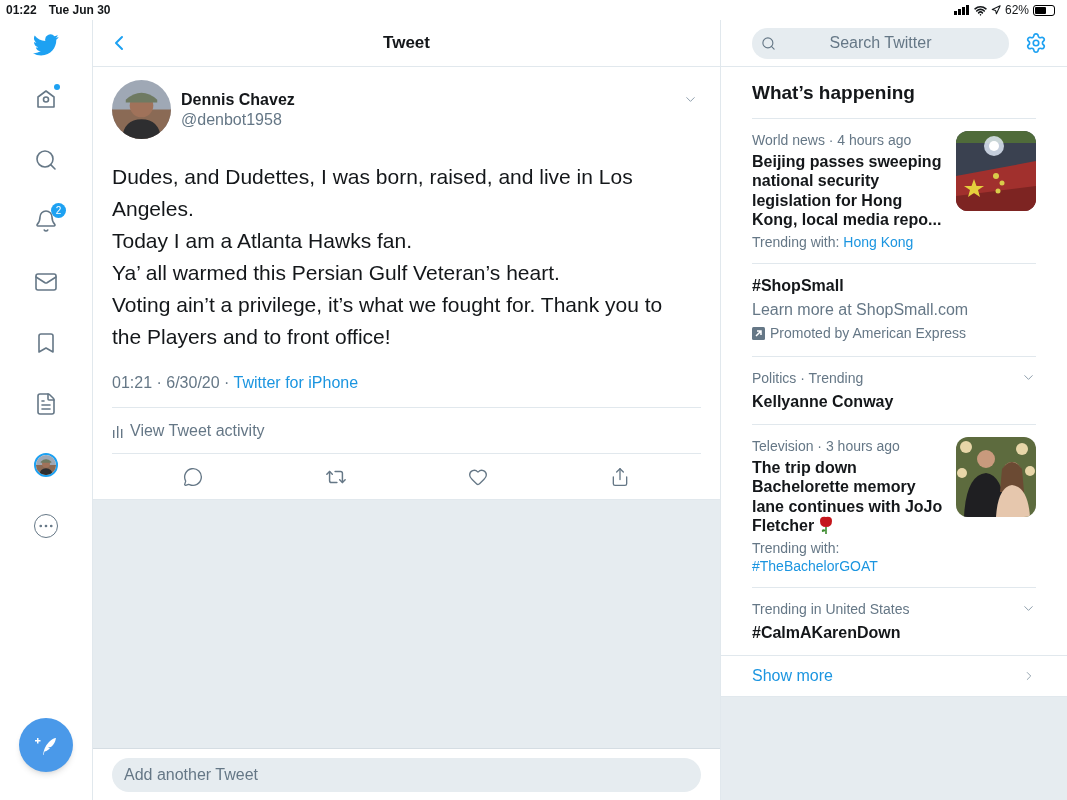 This screenshot has width=1067, height=800. I want to click on reply-icon, so click(192, 476).